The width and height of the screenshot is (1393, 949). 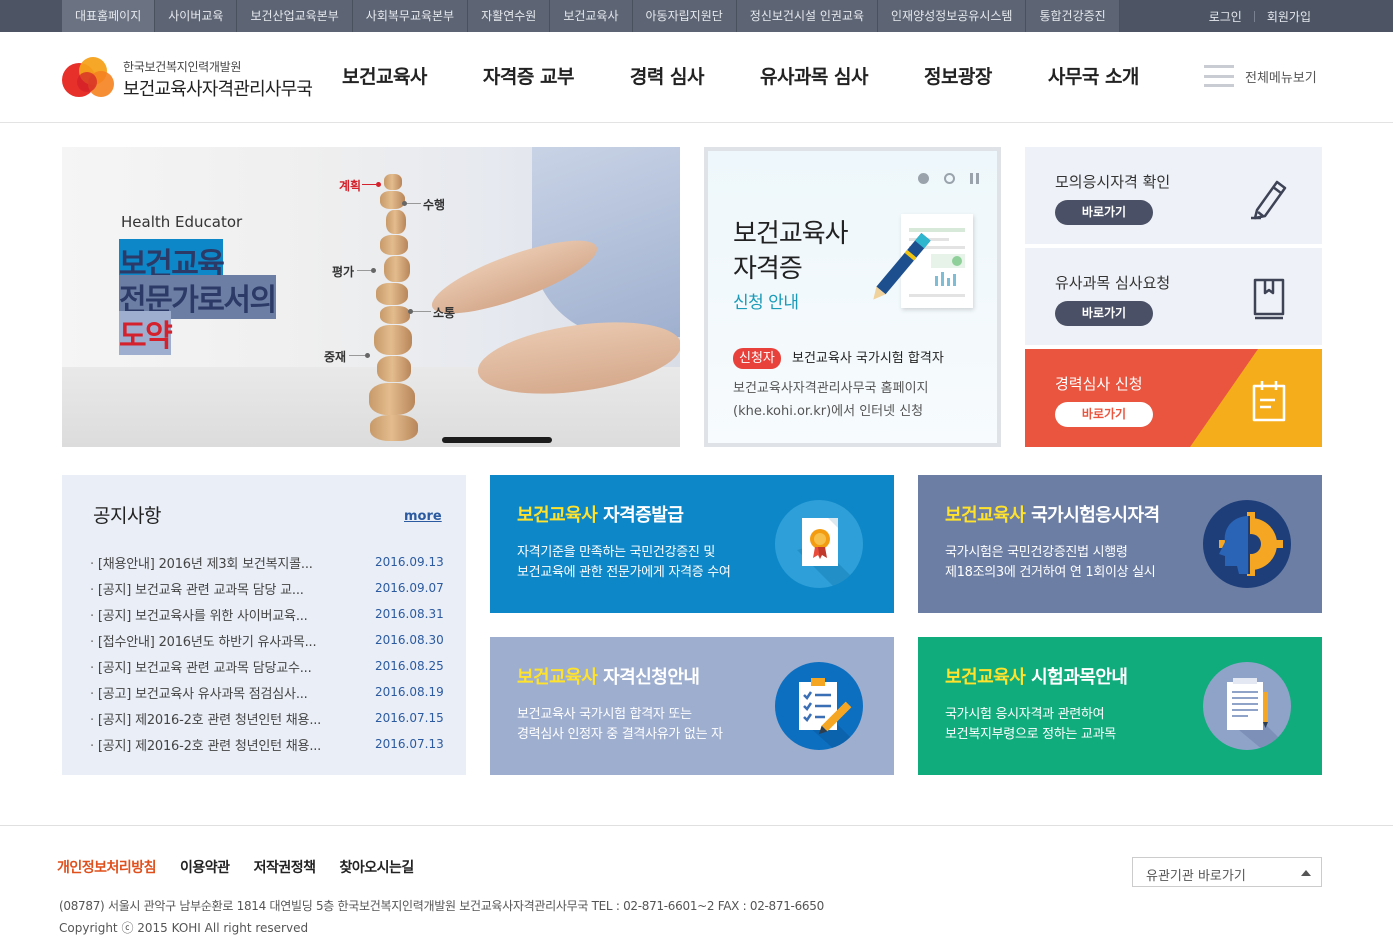 What do you see at coordinates (1092, 515) in the screenshot?
I see `tile-title-text: 국가시험응시자격` at bounding box center [1092, 515].